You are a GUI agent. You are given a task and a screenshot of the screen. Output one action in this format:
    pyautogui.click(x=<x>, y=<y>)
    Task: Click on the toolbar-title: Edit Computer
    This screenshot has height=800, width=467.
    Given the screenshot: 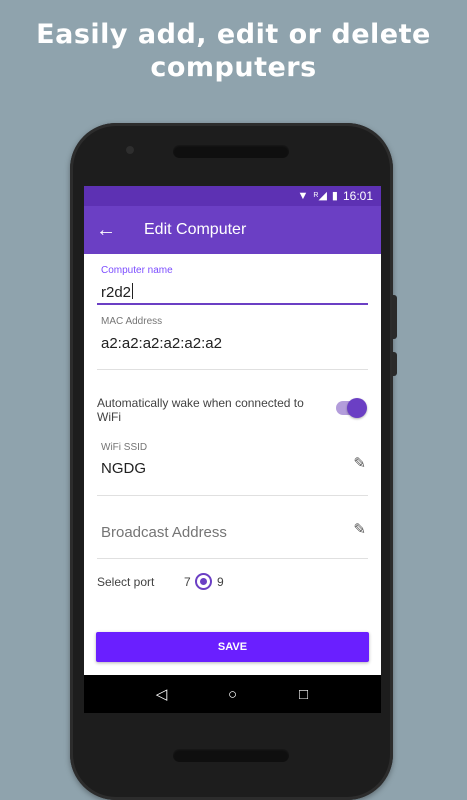 What is the action you would take?
    pyautogui.click(x=195, y=229)
    